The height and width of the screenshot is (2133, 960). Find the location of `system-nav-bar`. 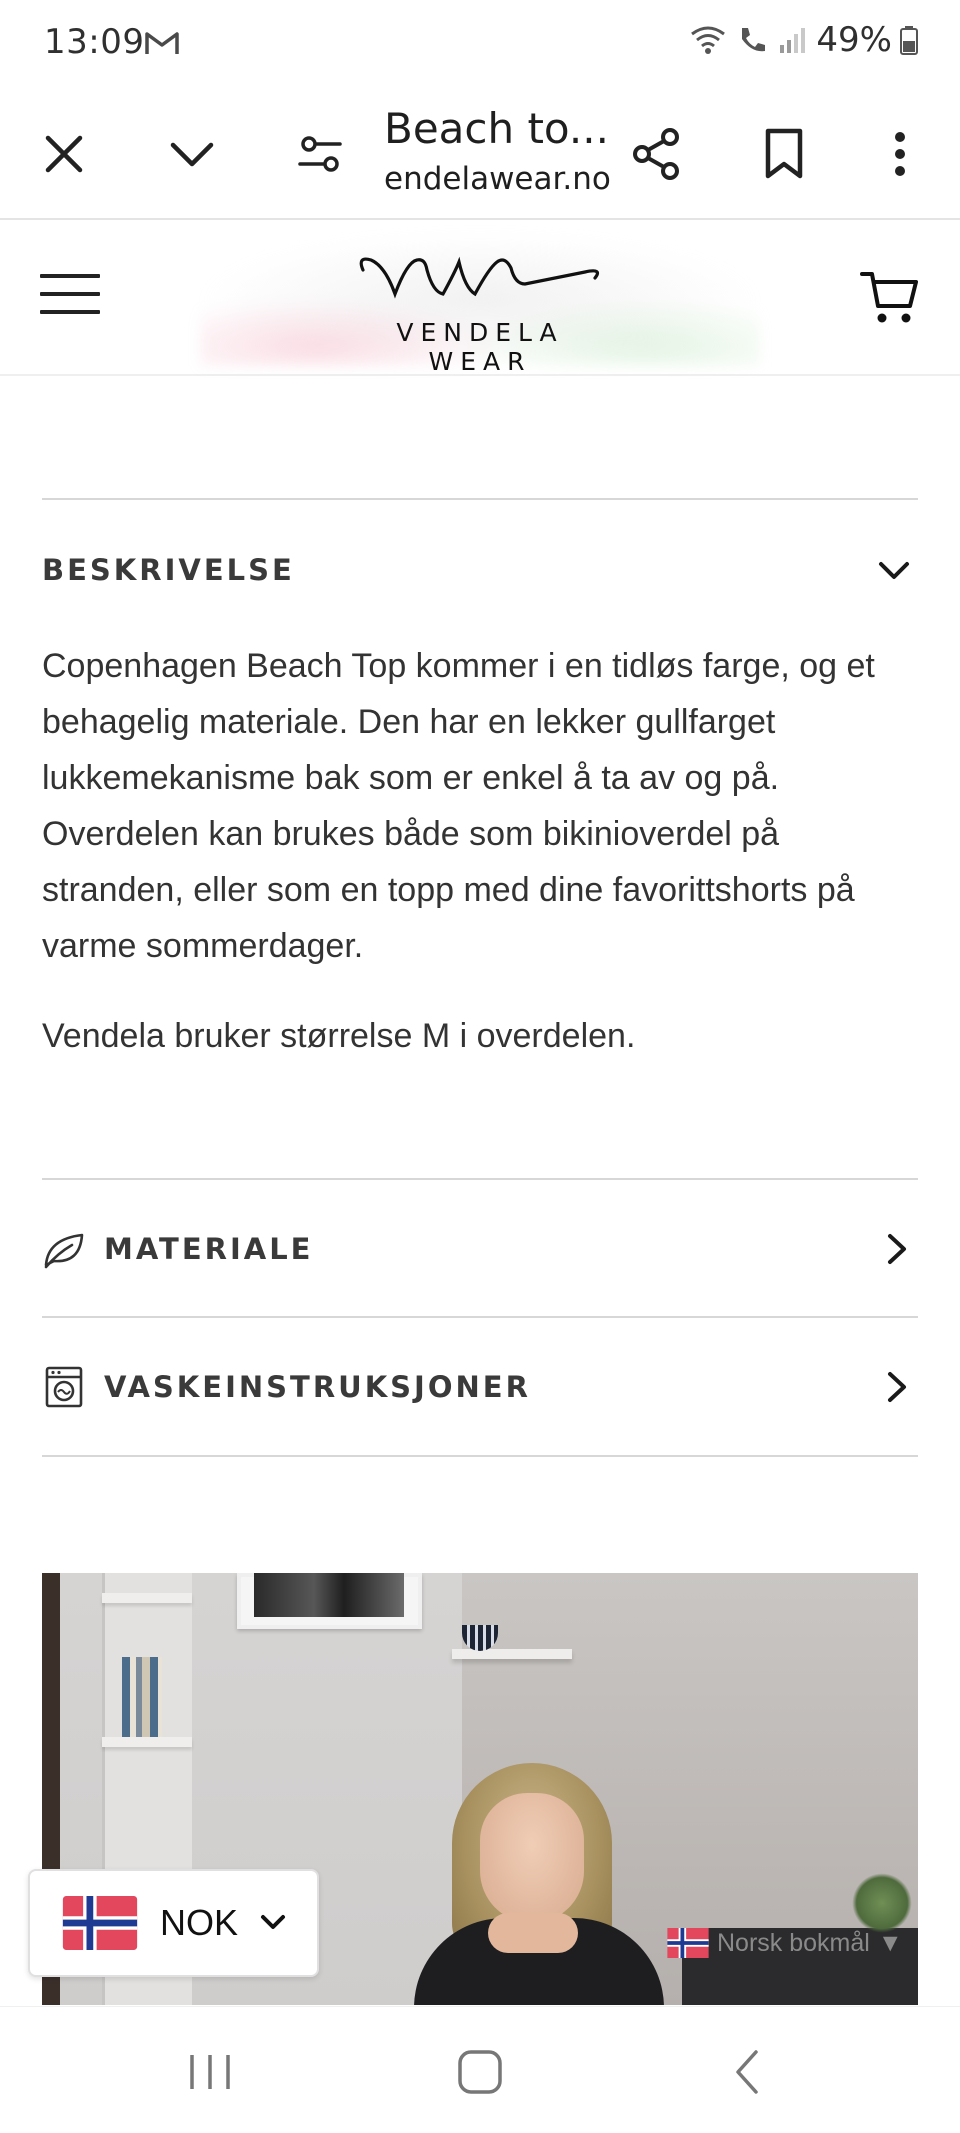

system-nav-bar is located at coordinates (480, 2069).